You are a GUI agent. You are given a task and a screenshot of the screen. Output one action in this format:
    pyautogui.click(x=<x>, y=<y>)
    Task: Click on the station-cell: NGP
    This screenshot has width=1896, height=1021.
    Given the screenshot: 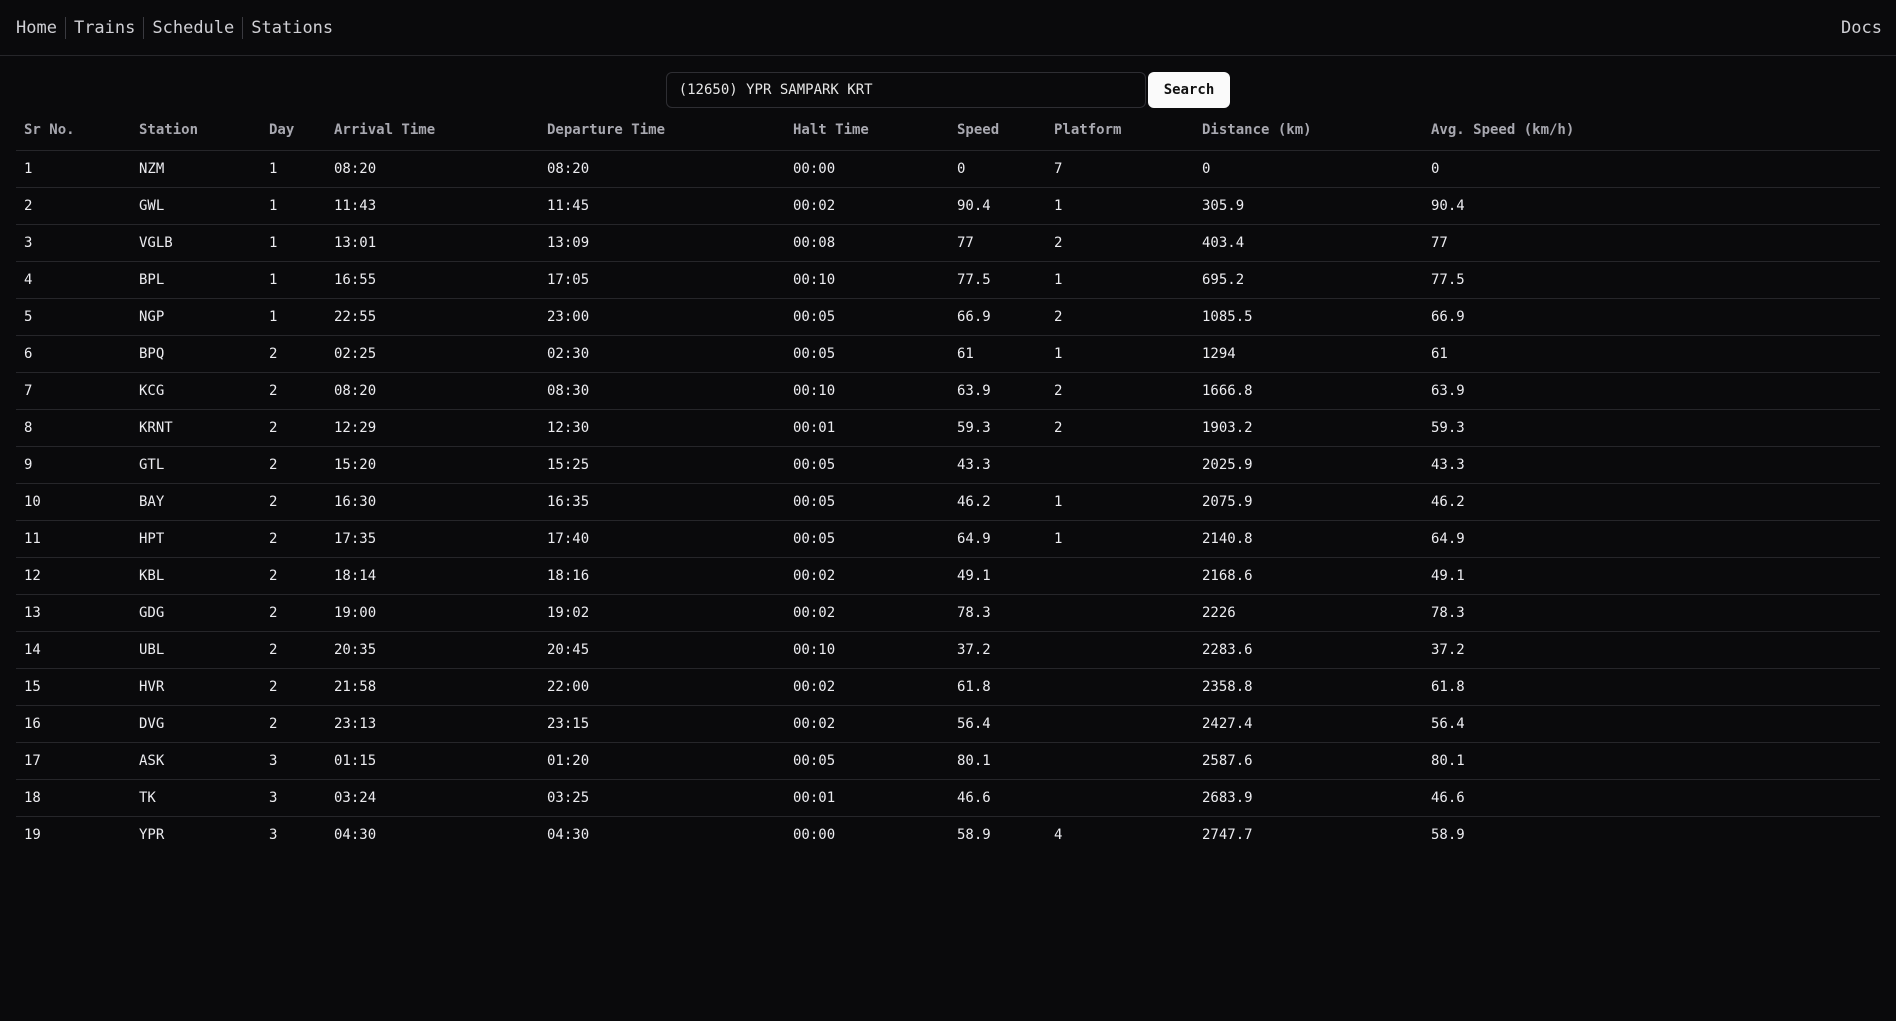 What is the action you would take?
    pyautogui.click(x=196, y=317)
    